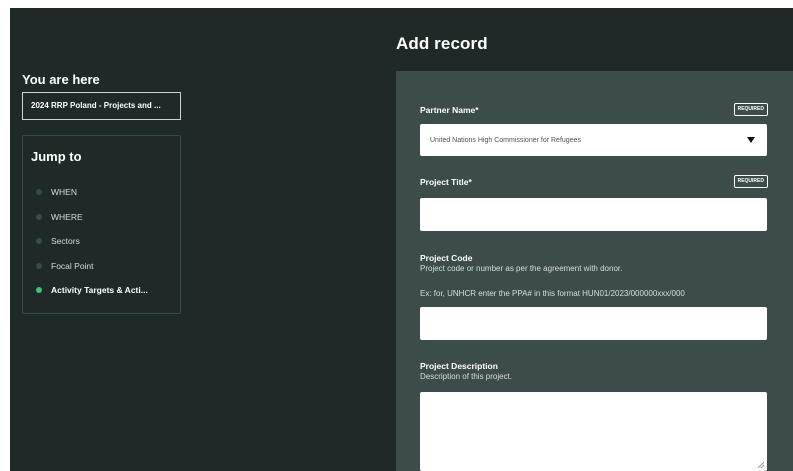 This screenshot has width=793, height=471. What do you see at coordinates (446, 182) in the screenshot?
I see `project-title-label: Project Title*` at bounding box center [446, 182].